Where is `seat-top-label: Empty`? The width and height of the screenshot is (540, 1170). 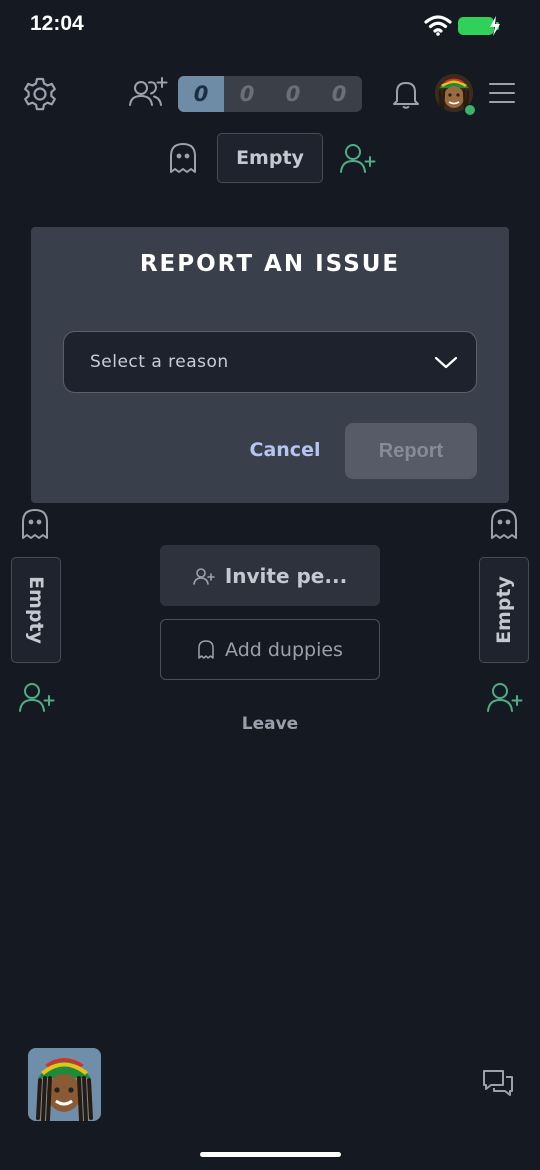 seat-top-label: Empty is located at coordinates (270, 158).